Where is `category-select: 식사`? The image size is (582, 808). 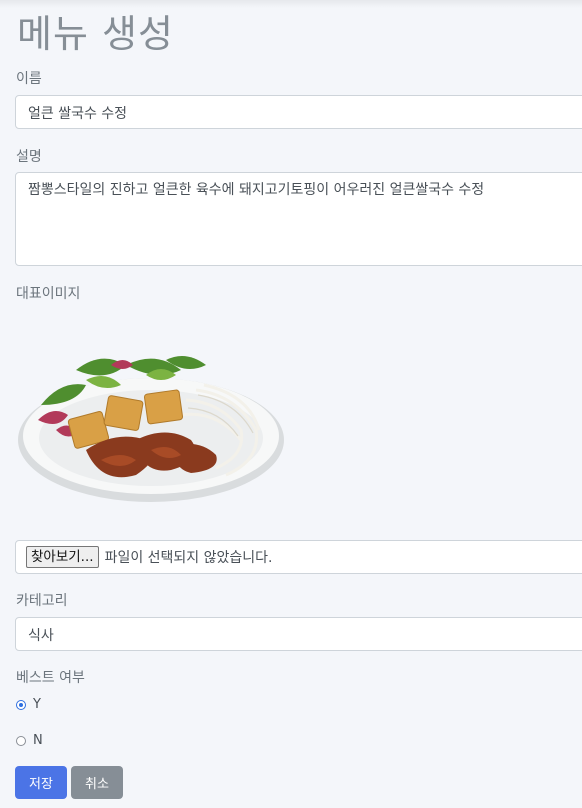 category-select: 식사 is located at coordinates (298, 634).